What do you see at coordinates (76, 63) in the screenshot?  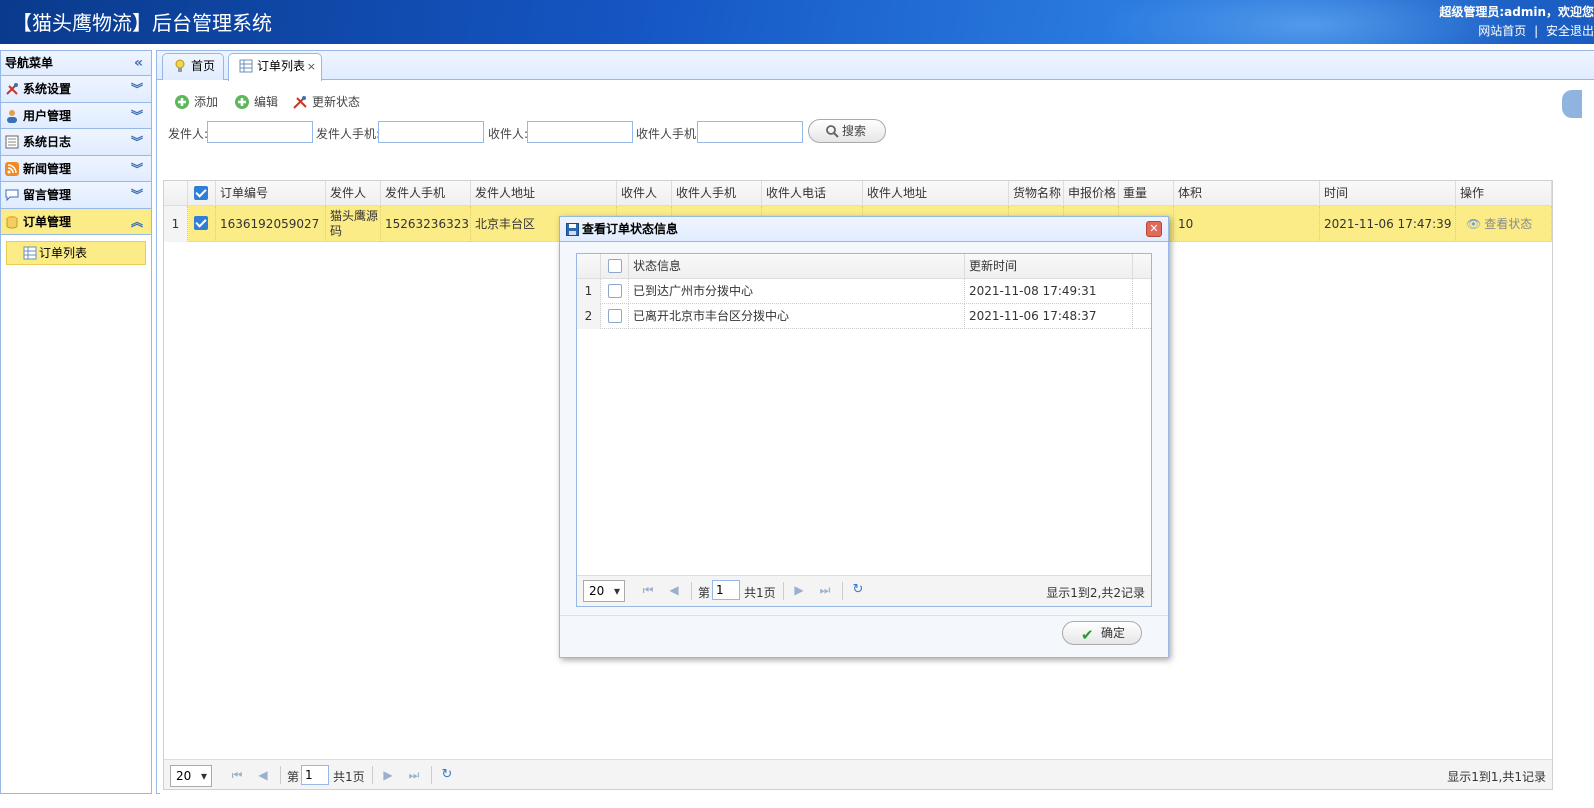 I see `sidebar-header: 导航菜单 «` at bounding box center [76, 63].